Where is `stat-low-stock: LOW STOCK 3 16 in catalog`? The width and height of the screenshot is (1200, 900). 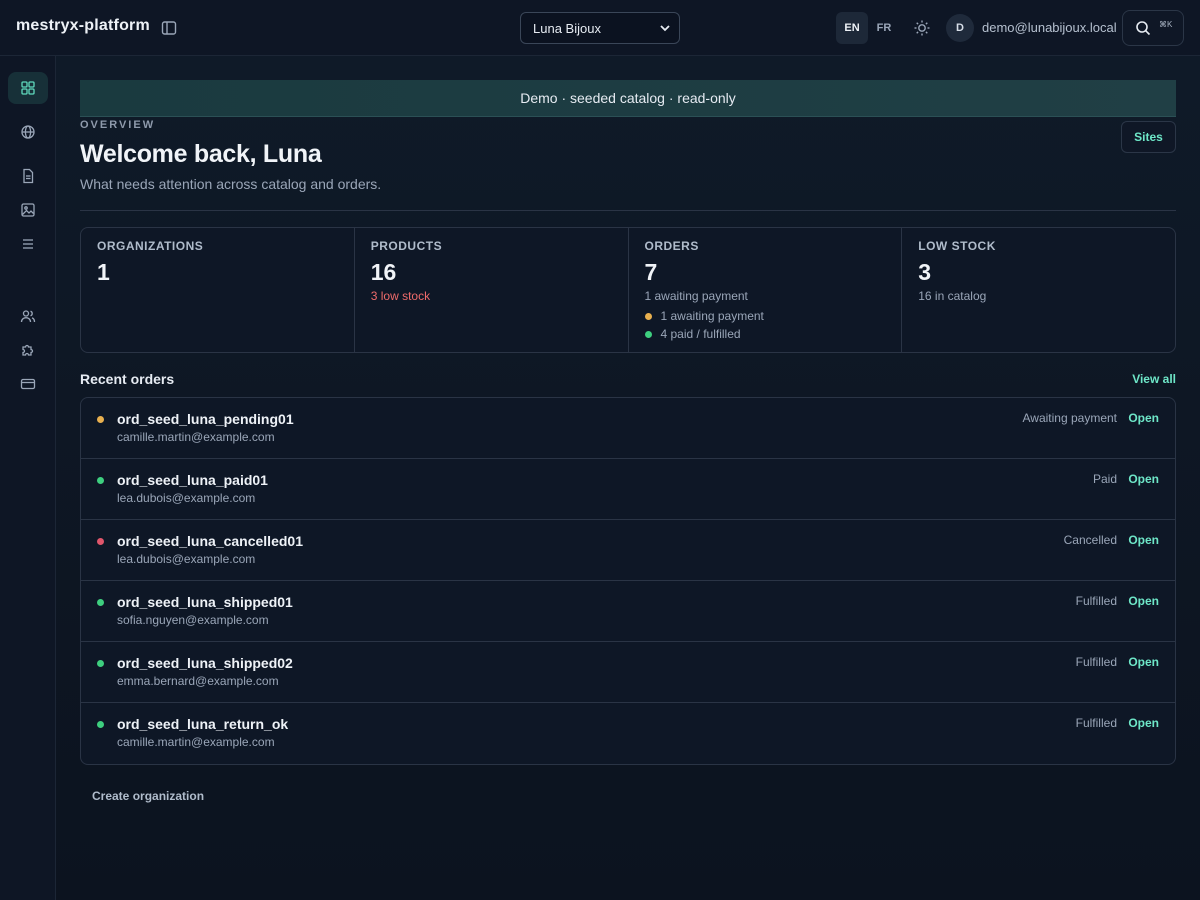 stat-low-stock: LOW STOCK 3 16 in catalog is located at coordinates (1038, 290).